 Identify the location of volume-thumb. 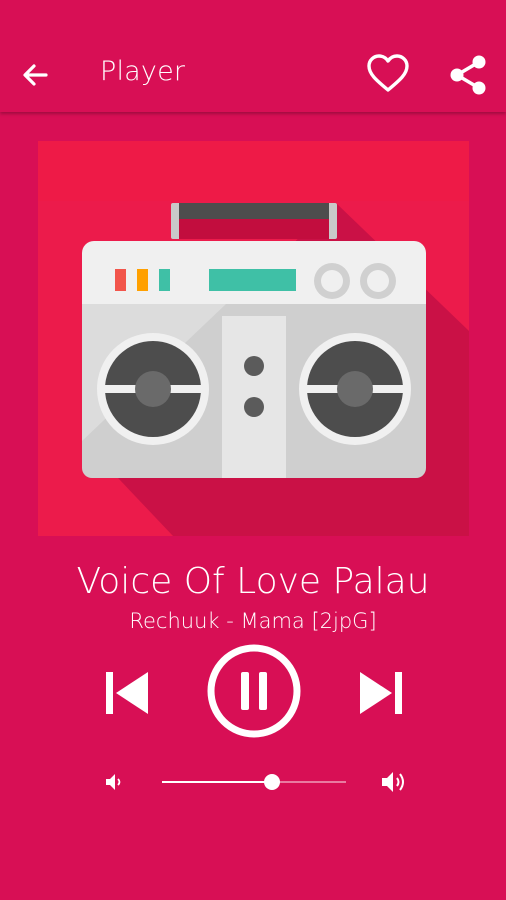
(272, 782).